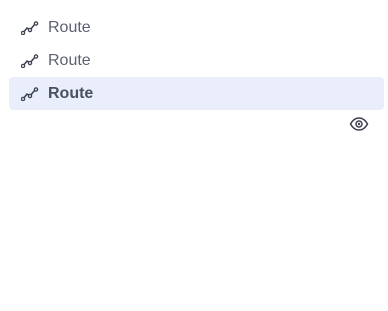  I want to click on eye-icon, so click(359, 126).